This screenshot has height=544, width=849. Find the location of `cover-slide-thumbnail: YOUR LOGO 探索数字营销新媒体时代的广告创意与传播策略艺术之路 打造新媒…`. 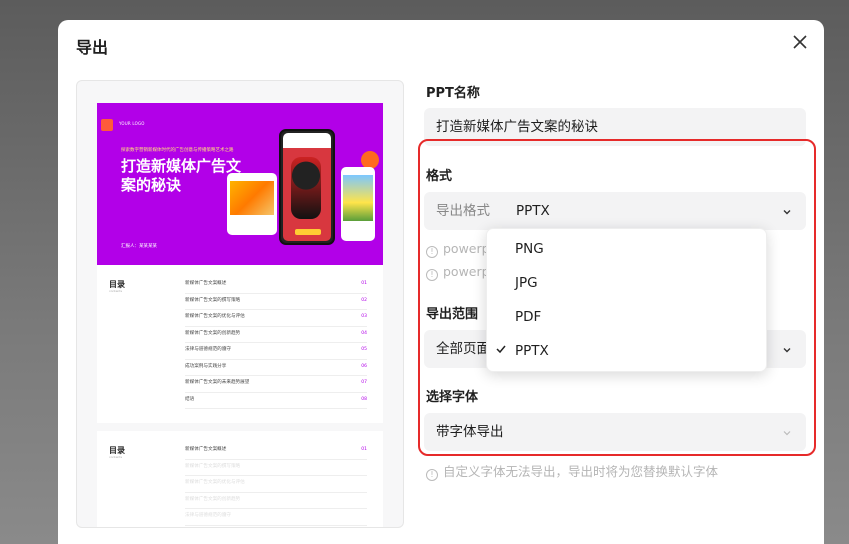

cover-slide-thumbnail: YOUR LOGO 探索数字营销新媒体时代的广告创意与传播策略艺术之路 打造新媒… is located at coordinates (240, 184).